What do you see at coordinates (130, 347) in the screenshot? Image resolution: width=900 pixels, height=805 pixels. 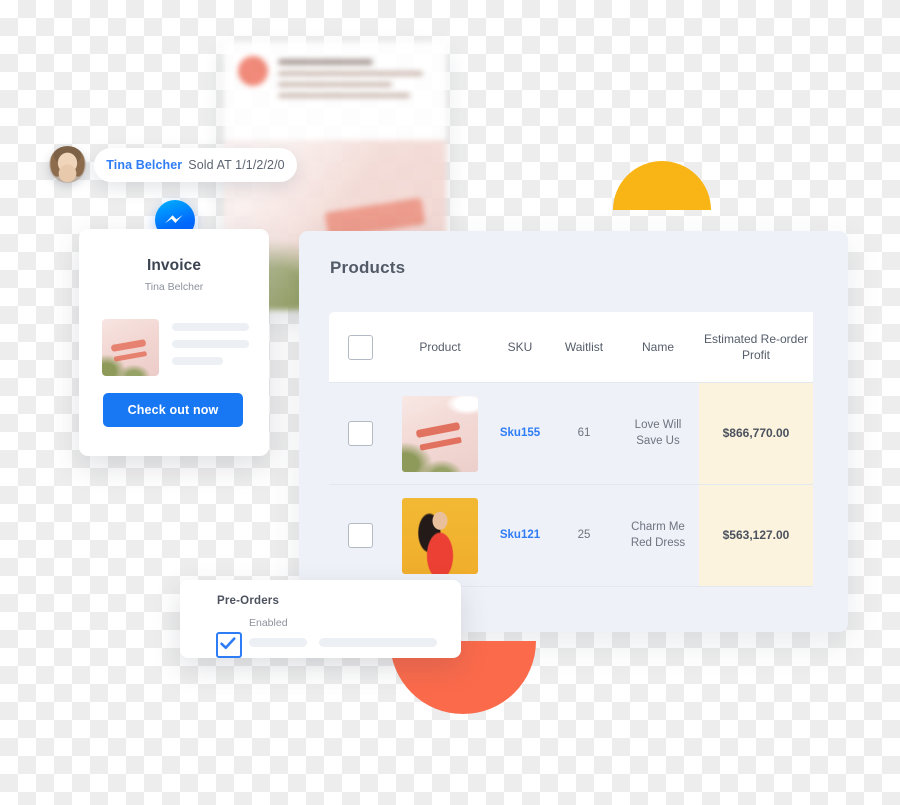 I see `invoice-product-thumbnail` at bounding box center [130, 347].